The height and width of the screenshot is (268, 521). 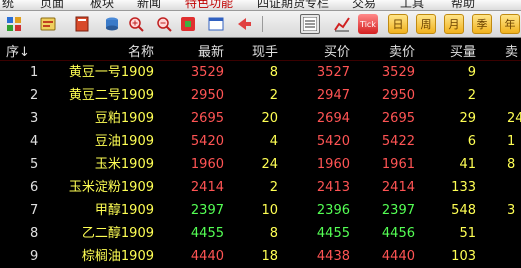 What do you see at coordinates (398, 118) in the screenshot?
I see `row-ask-price: 2695` at bounding box center [398, 118].